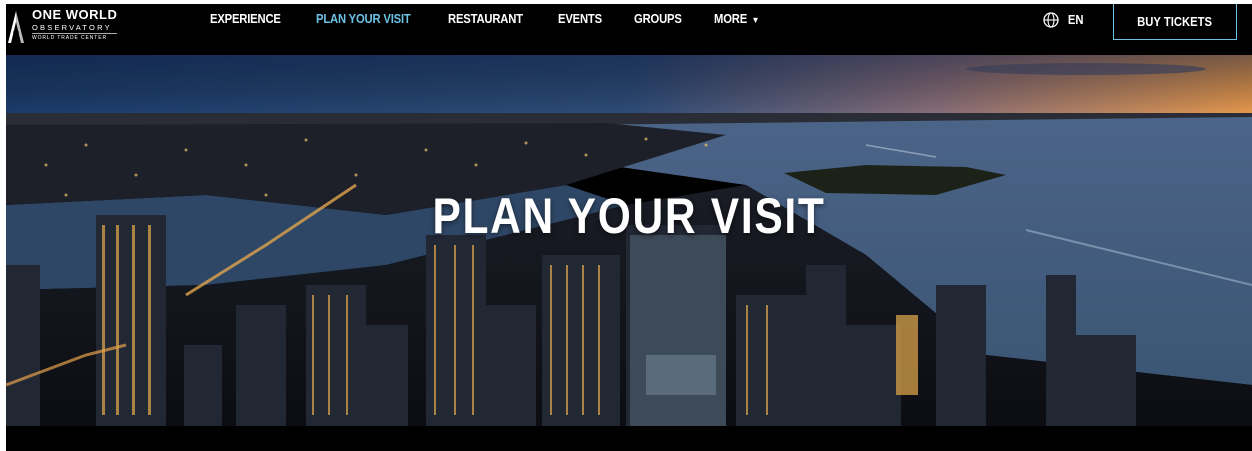  What do you see at coordinates (1051, 20) in the screenshot?
I see `globe-icon` at bounding box center [1051, 20].